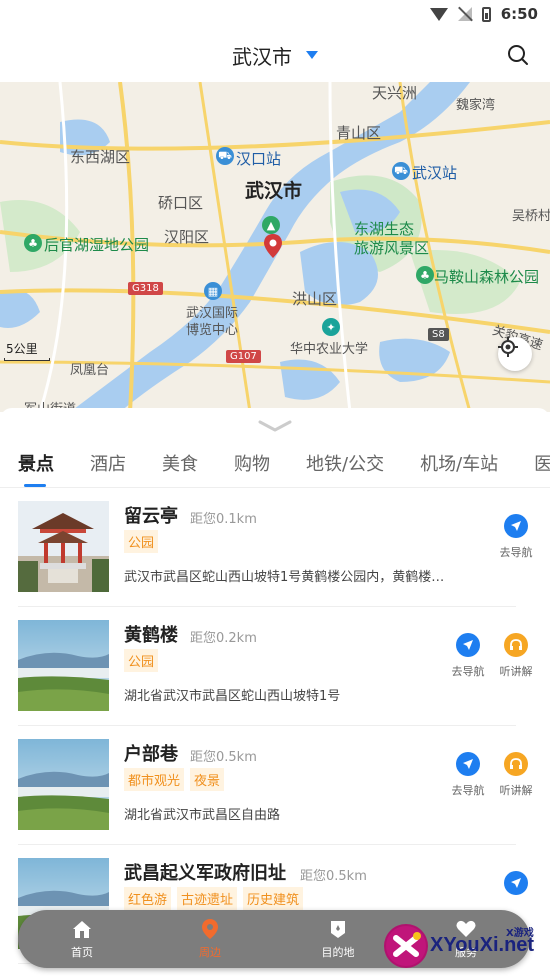  What do you see at coordinates (180, 467) in the screenshot?
I see `tab-food: 美食` at bounding box center [180, 467].